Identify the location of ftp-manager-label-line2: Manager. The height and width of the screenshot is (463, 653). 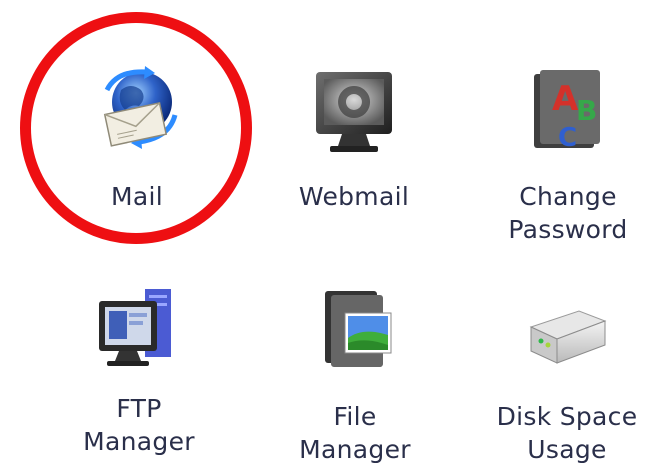
(139, 441).